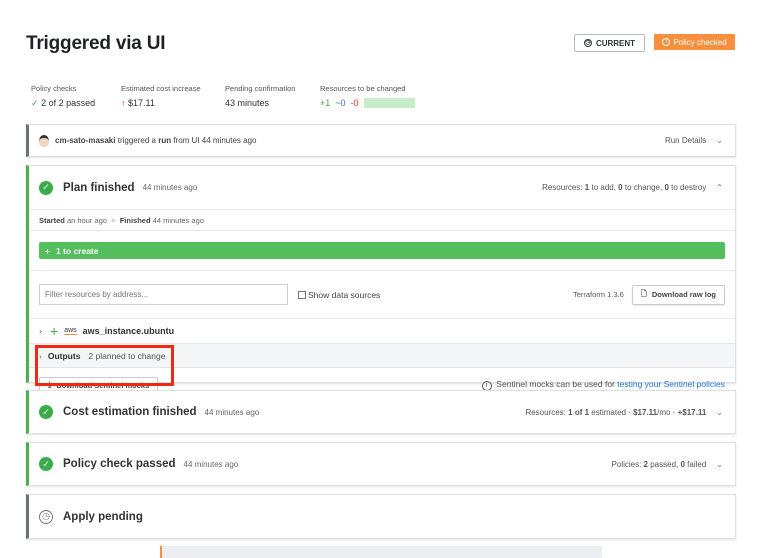 This screenshot has width=768, height=558. Describe the element at coordinates (136, 140) in the screenshot. I see `run-text: triggered a` at that location.